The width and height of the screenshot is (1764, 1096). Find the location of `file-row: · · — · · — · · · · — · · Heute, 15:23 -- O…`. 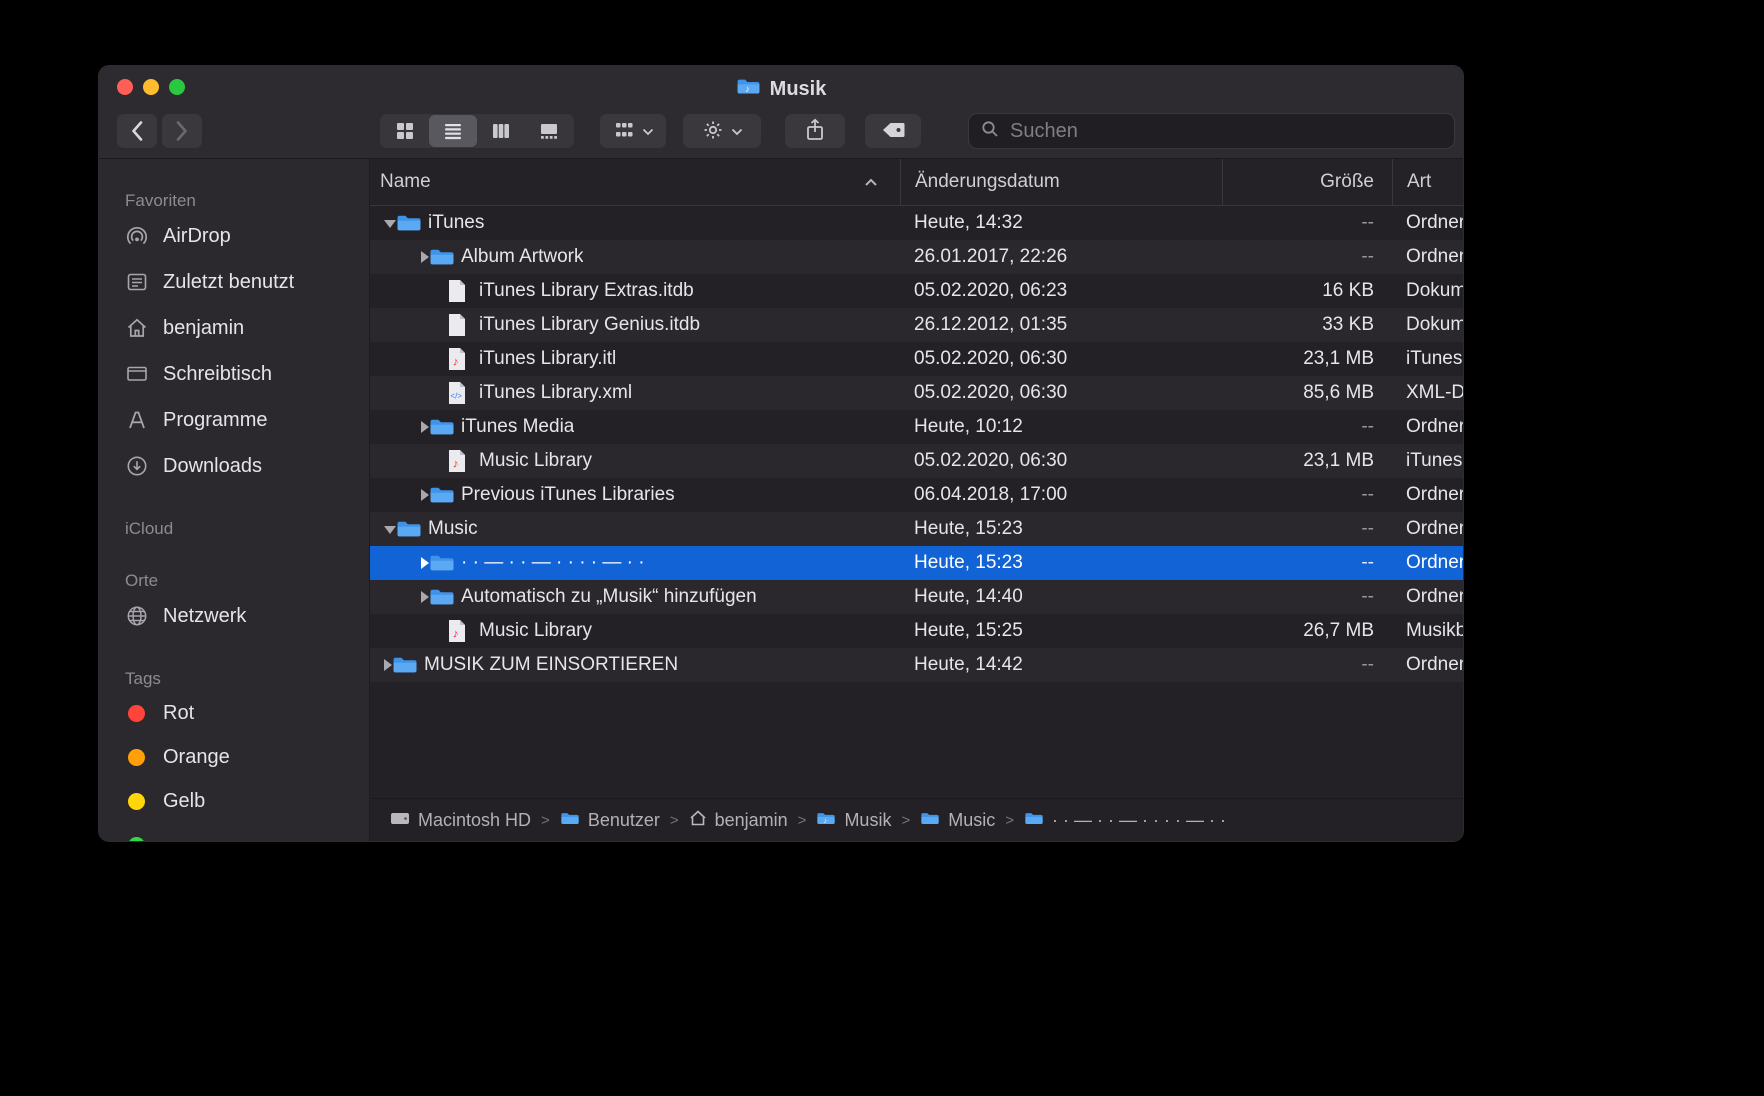

file-row: · · — · · — · · · · — · · Heute, 15:23 -- O… is located at coordinates (916, 563).